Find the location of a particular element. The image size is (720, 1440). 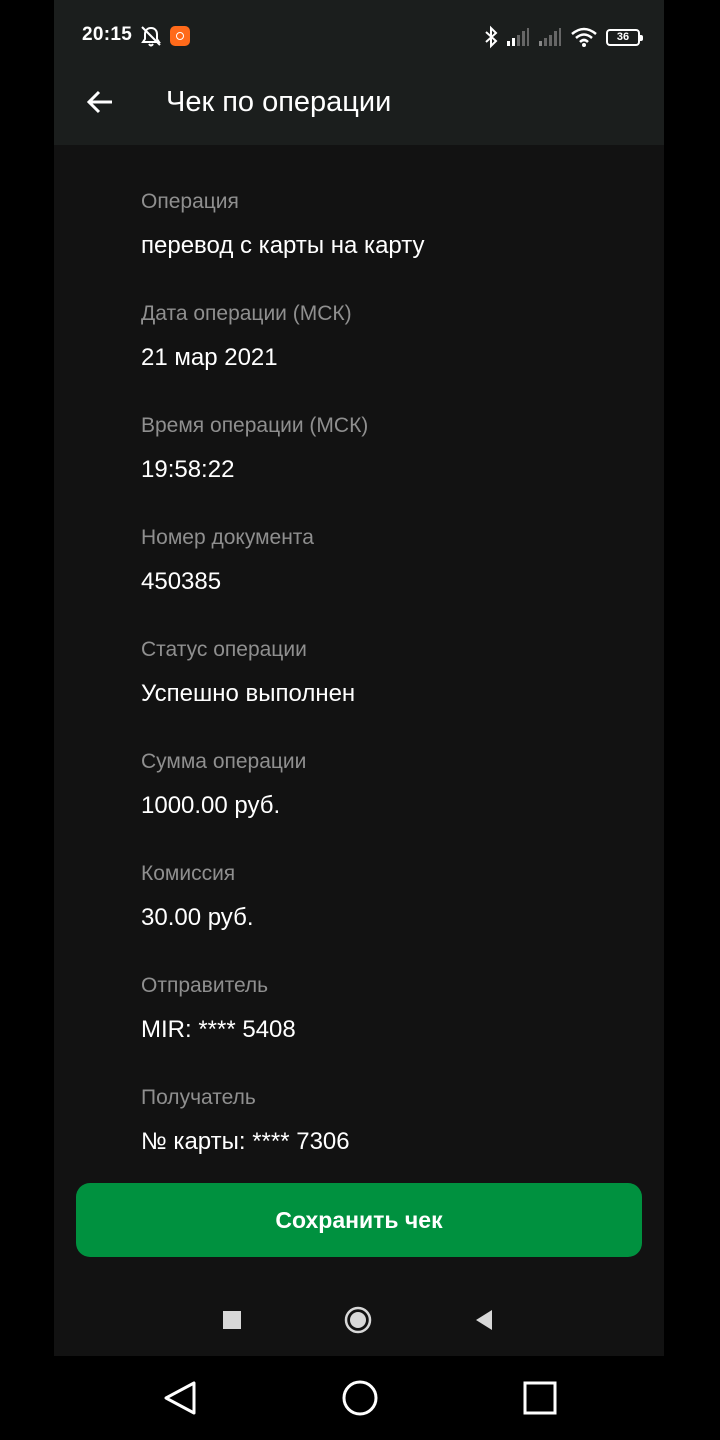

field-label: Операция is located at coordinates (190, 201).